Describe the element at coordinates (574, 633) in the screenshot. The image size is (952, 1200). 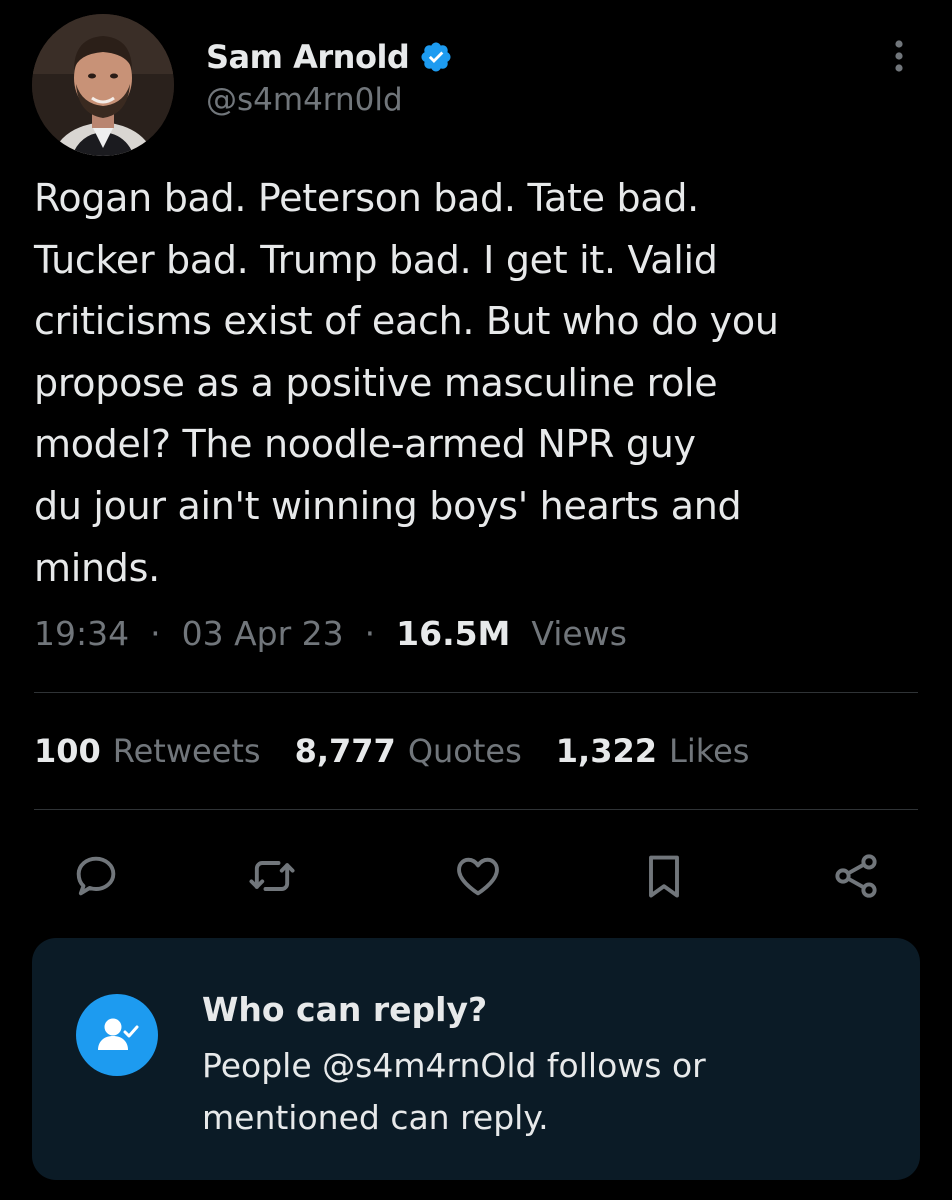
I see `views-label: Views` at that location.